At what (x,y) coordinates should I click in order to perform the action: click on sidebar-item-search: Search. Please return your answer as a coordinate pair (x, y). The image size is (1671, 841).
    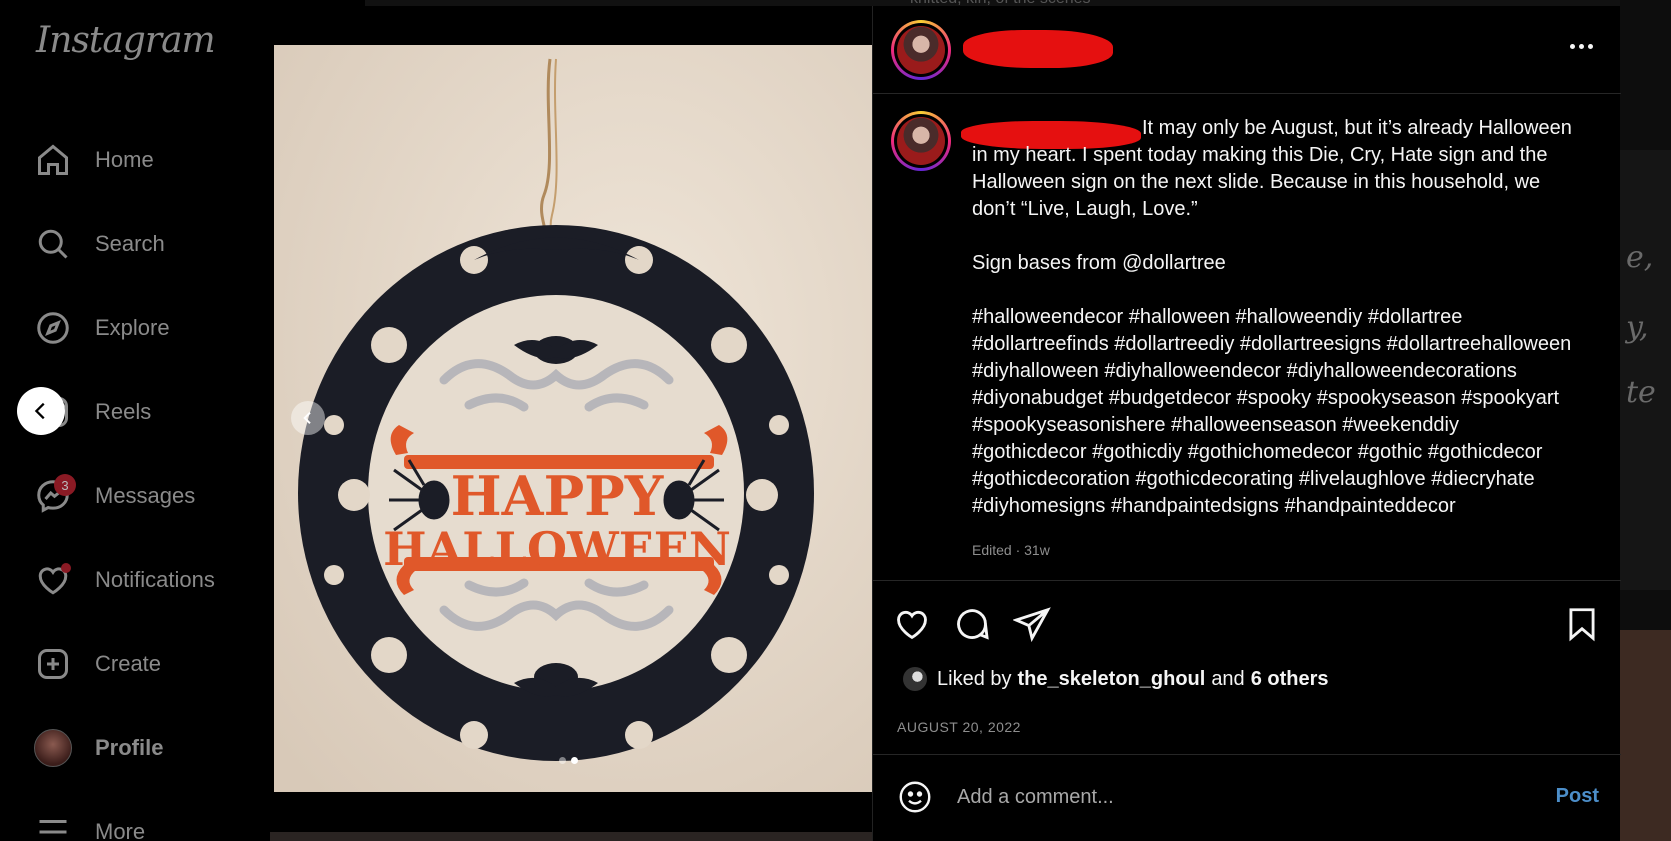
    Looking at the image, I should click on (99, 244).